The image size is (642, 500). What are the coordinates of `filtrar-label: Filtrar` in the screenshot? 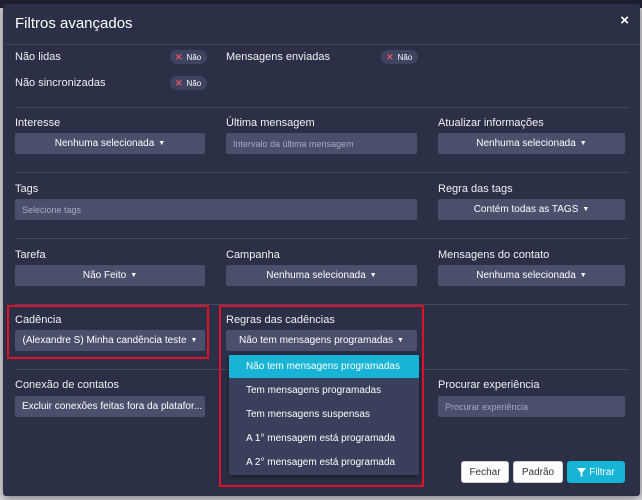 It's located at (602, 472).